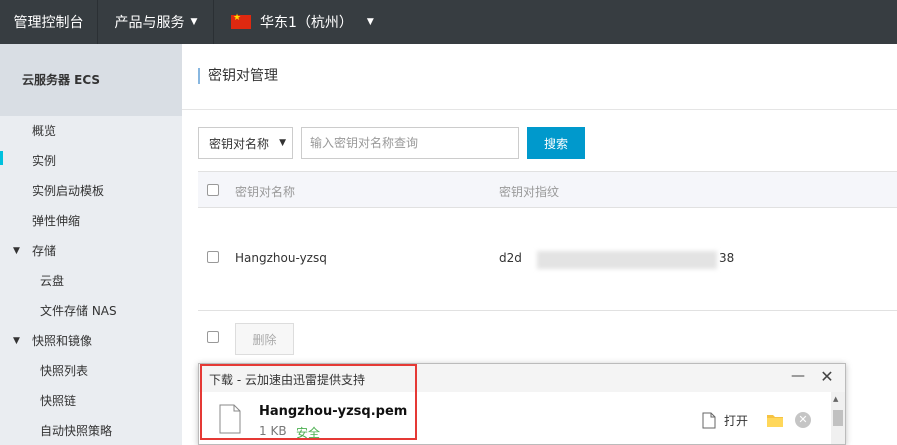 Image resolution: width=897 pixels, height=445 pixels. What do you see at coordinates (265, 192) in the screenshot?
I see `column-header-name: 密钥对名称` at bounding box center [265, 192].